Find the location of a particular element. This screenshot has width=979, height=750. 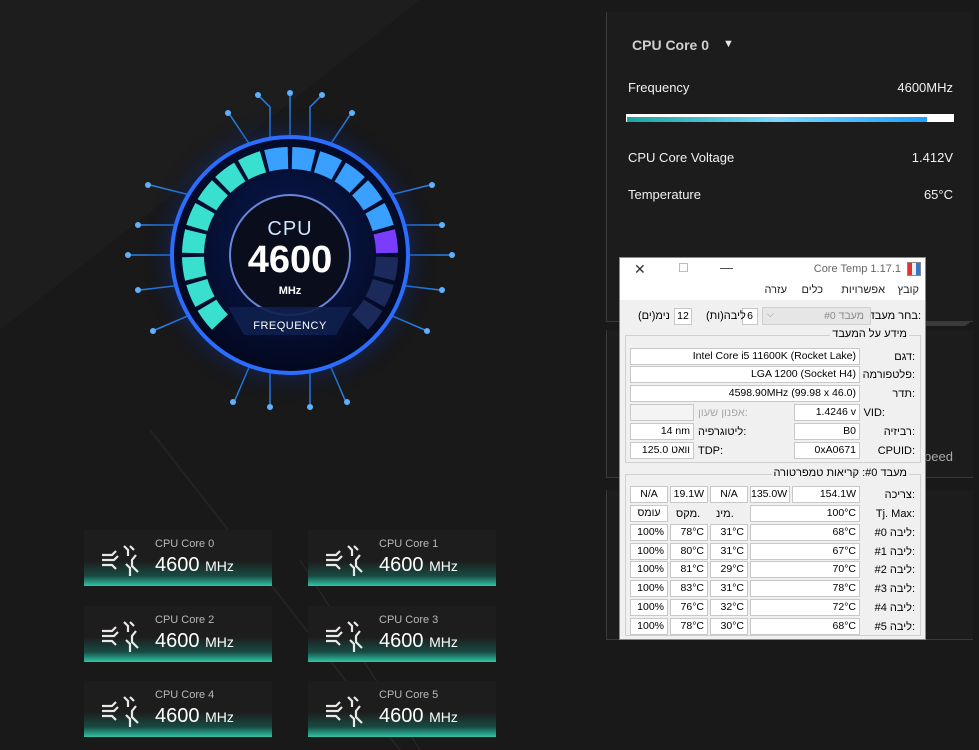

maximize-icon: ☐ is located at coordinates (683, 268).